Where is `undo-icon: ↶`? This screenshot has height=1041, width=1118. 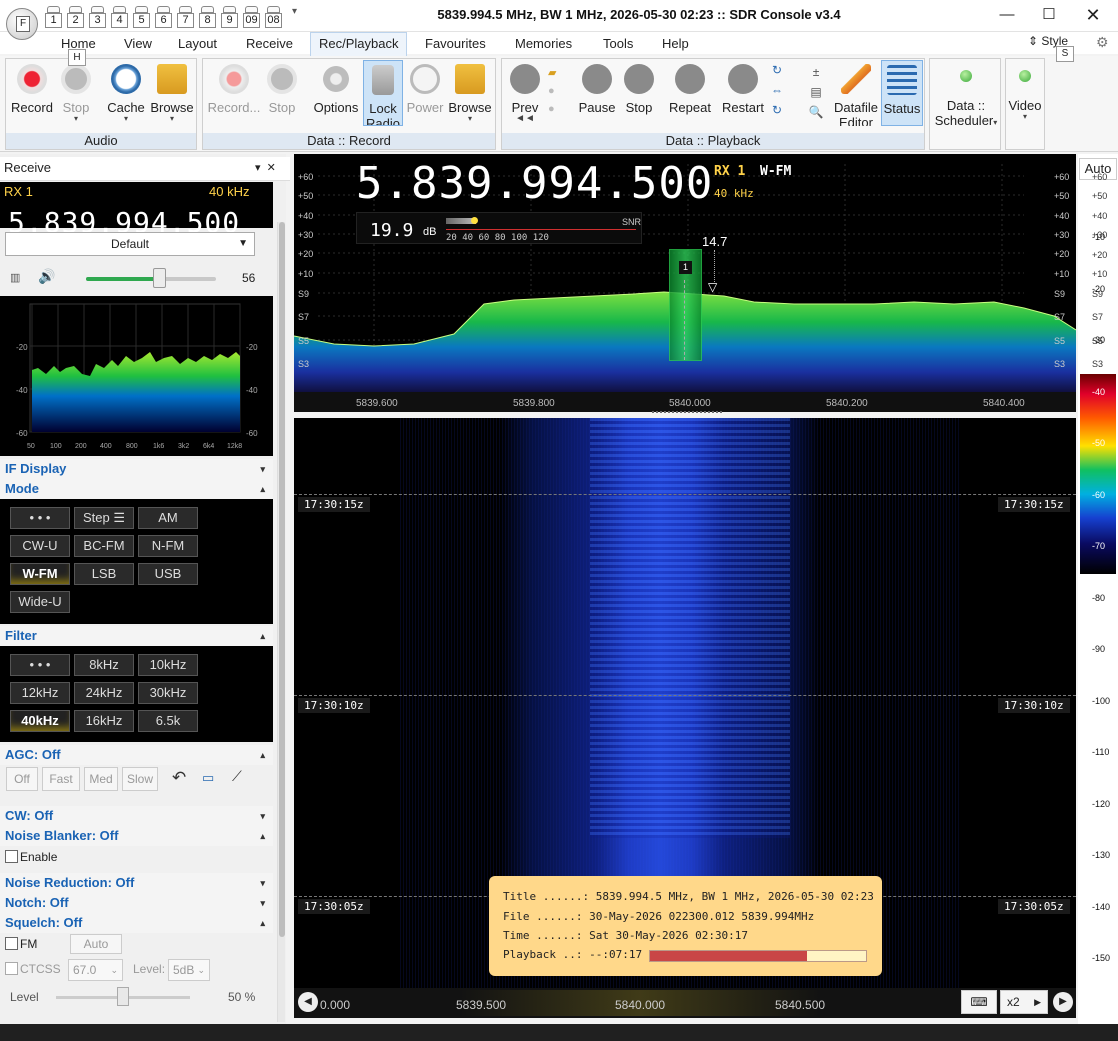 undo-icon: ↶ is located at coordinates (179, 778).